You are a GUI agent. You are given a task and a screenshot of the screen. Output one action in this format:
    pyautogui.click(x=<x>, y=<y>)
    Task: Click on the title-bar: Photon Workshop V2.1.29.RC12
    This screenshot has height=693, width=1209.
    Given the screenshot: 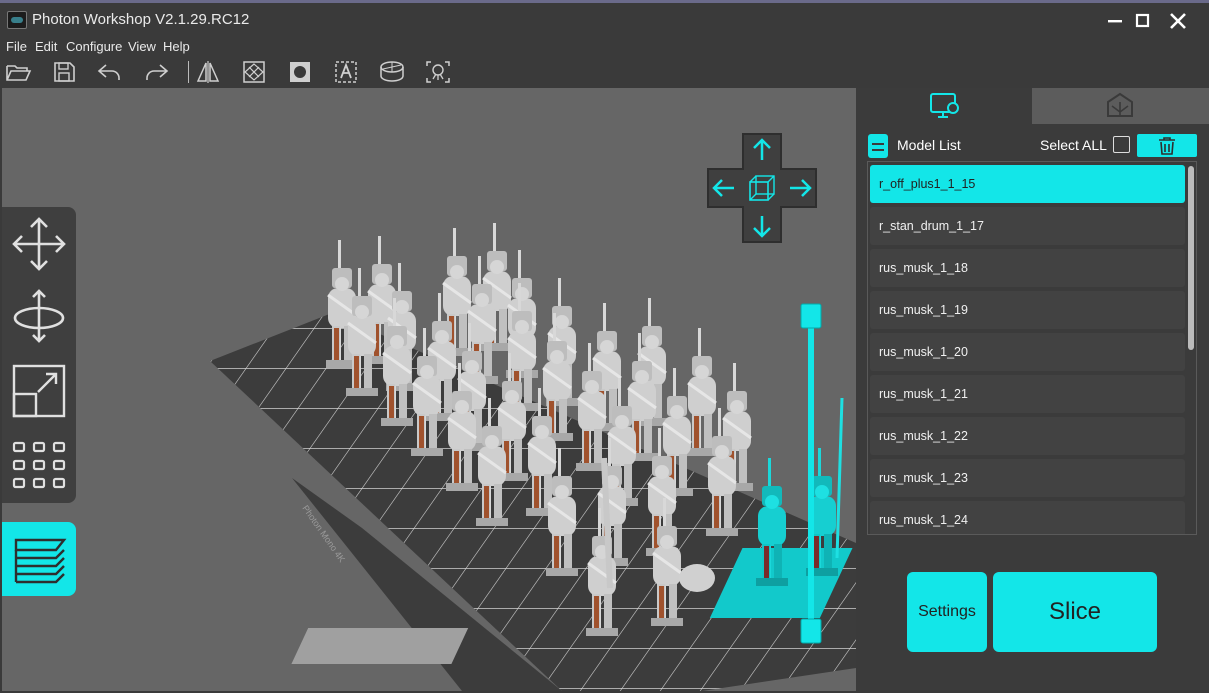 What is the action you would take?
    pyautogui.click(x=604, y=18)
    